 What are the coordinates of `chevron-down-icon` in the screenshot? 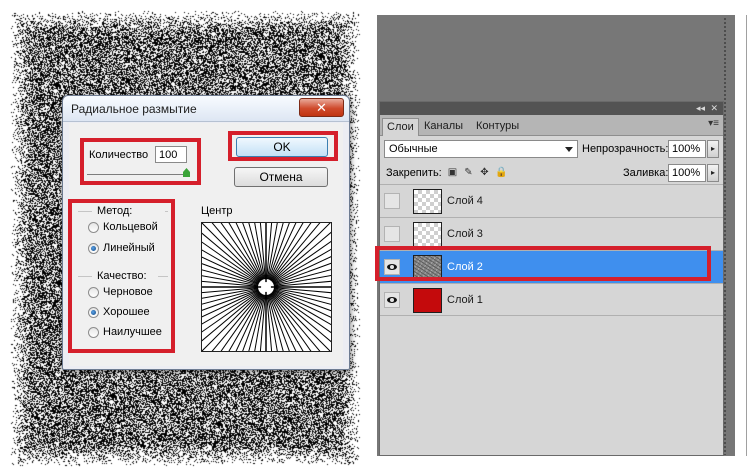 It's located at (569, 149).